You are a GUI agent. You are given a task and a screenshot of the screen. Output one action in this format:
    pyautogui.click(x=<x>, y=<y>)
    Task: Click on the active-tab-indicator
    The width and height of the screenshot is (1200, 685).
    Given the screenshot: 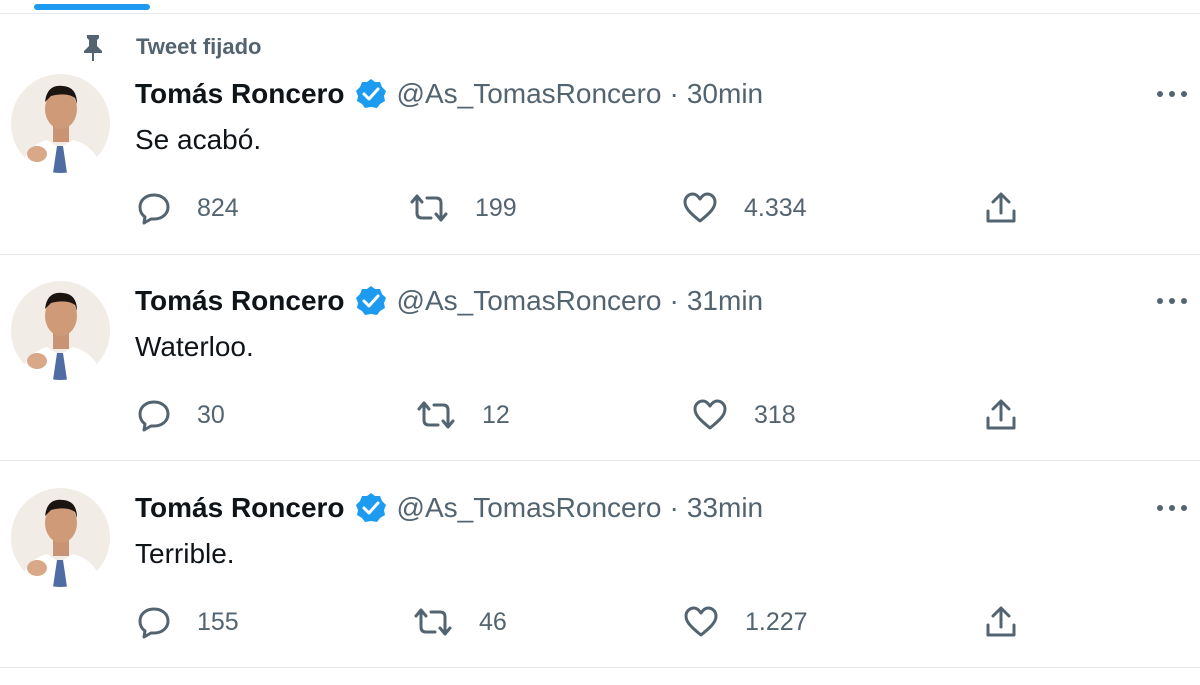 What is the action you would take?
    pyautogui.click(x=92, y=7)
    